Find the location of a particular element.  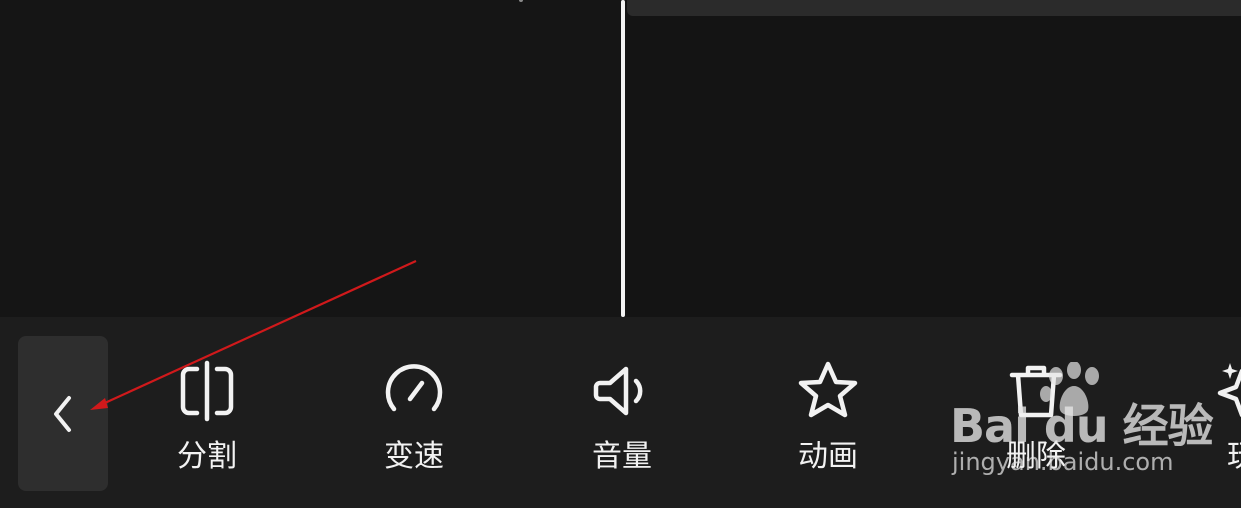

playhead is located at coordinates (623, 158).